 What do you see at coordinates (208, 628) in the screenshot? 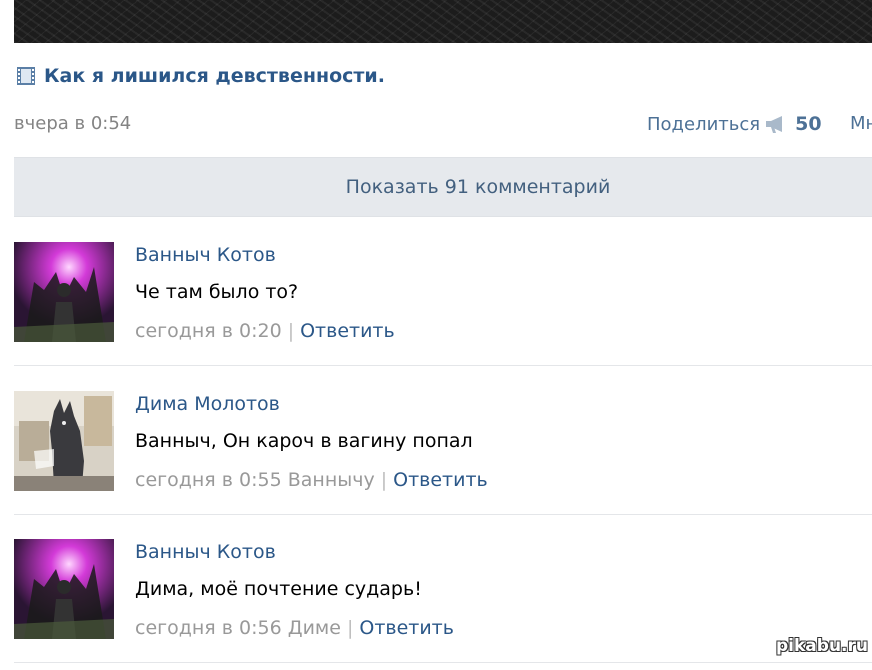
I see `comment-time: сегодня в 0:56` at bounding box center [208, 628].